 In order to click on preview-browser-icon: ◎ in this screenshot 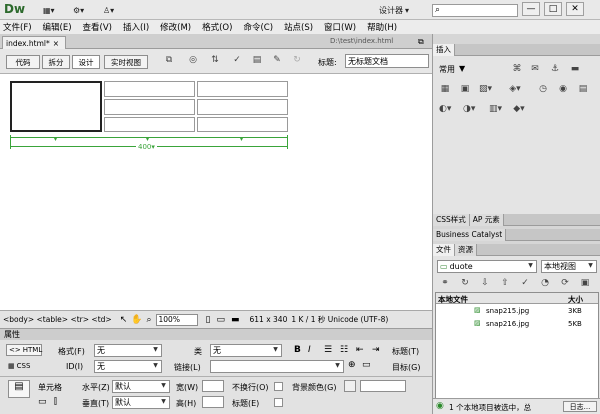, I will do `click(193, 62)`.